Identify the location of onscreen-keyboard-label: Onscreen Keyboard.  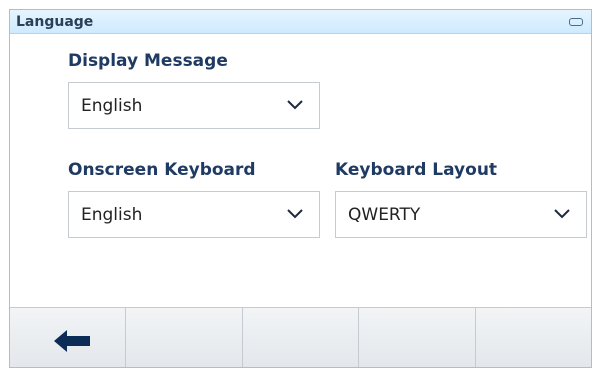
(162, 170).